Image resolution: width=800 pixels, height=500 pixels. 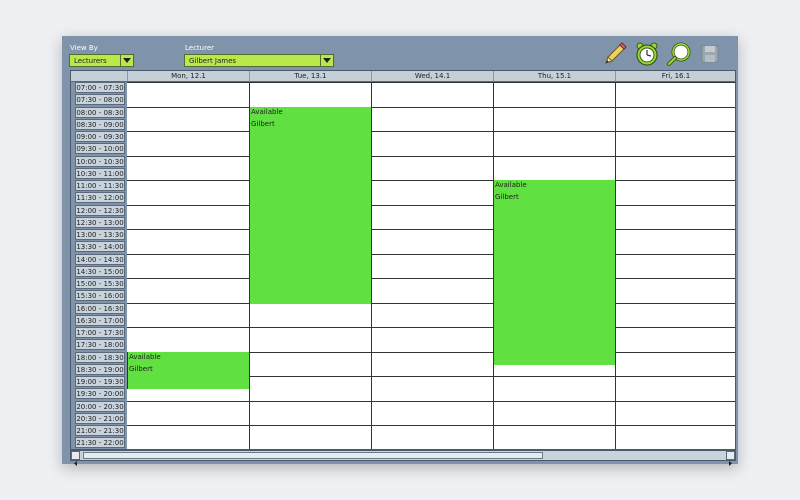 I want to click on time-slot-label: 21:00 - 21:30, so click(x=100, y=430).